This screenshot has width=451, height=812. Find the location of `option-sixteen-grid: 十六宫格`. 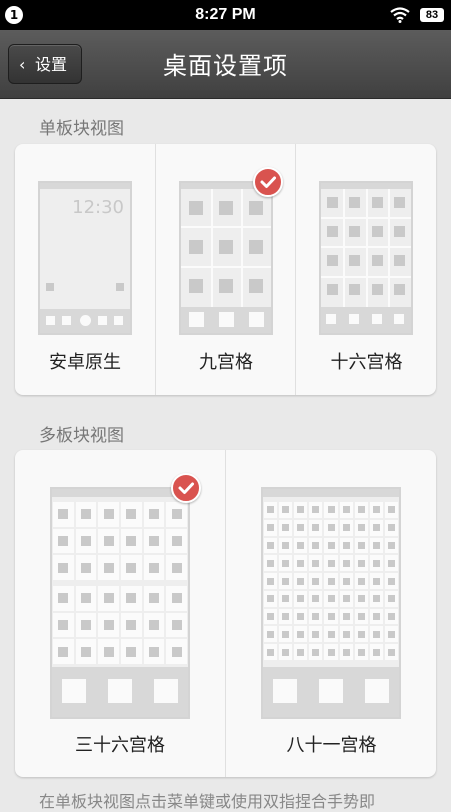

option-sixteen-grid: 十六宫格 is located at coordinates (366, 269).